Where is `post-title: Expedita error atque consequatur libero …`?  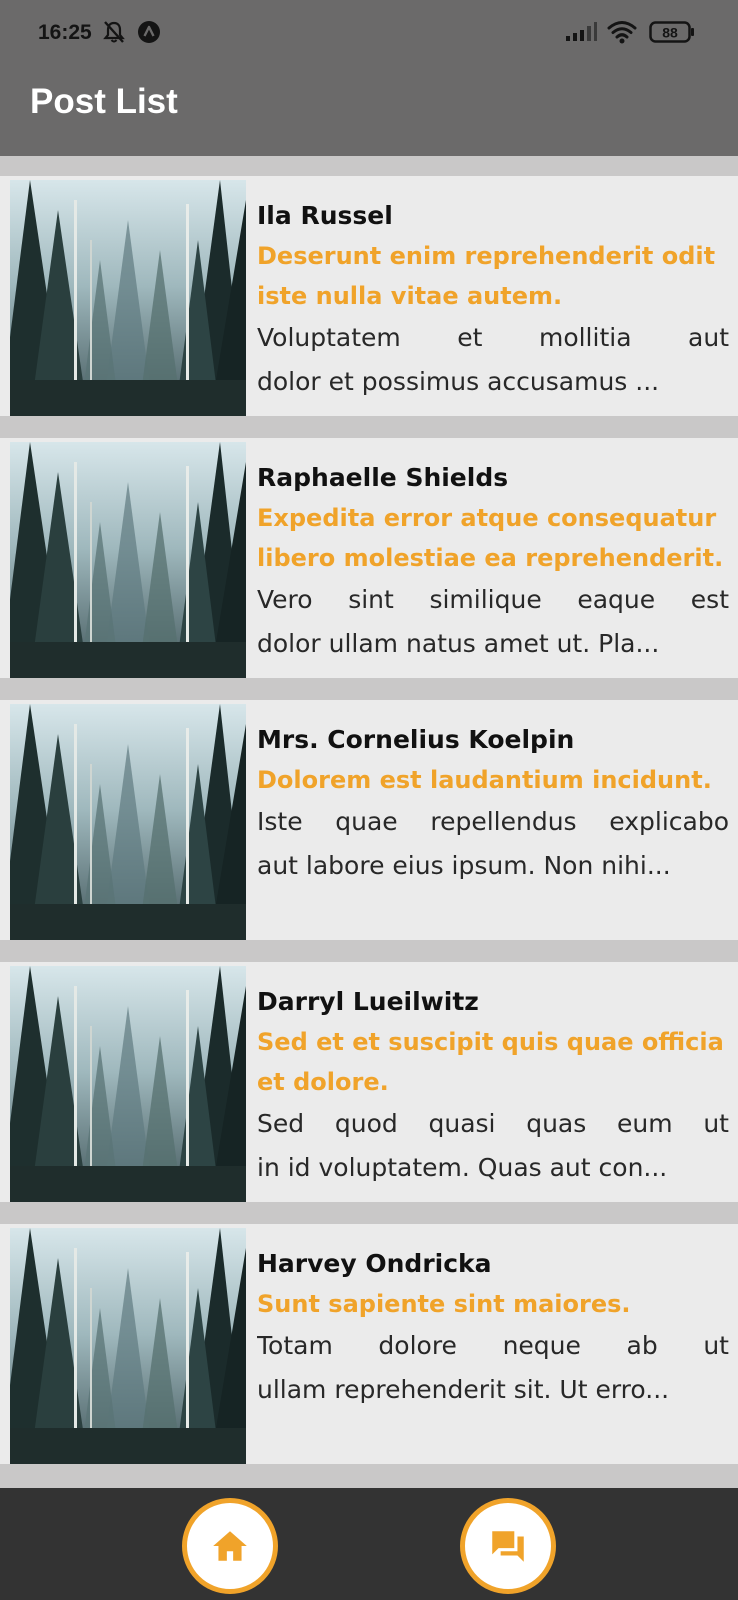
post-title: Expedita error atque consequatur libero … is located at coordinates (490, 538).